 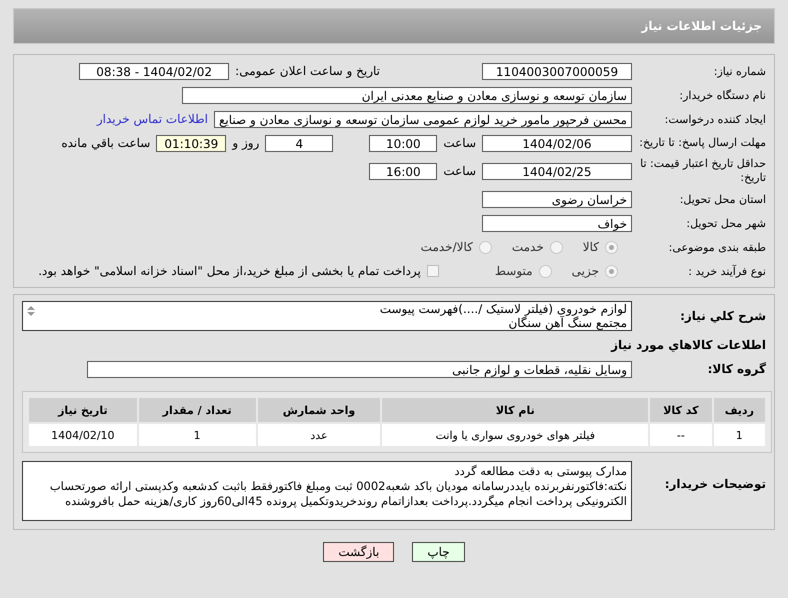 What do you see at coordinates (689, 345) in the screenshot?
I see `section-title: اطلاعات کالاهاي مورد نياز` at bounding box center [689, 345].